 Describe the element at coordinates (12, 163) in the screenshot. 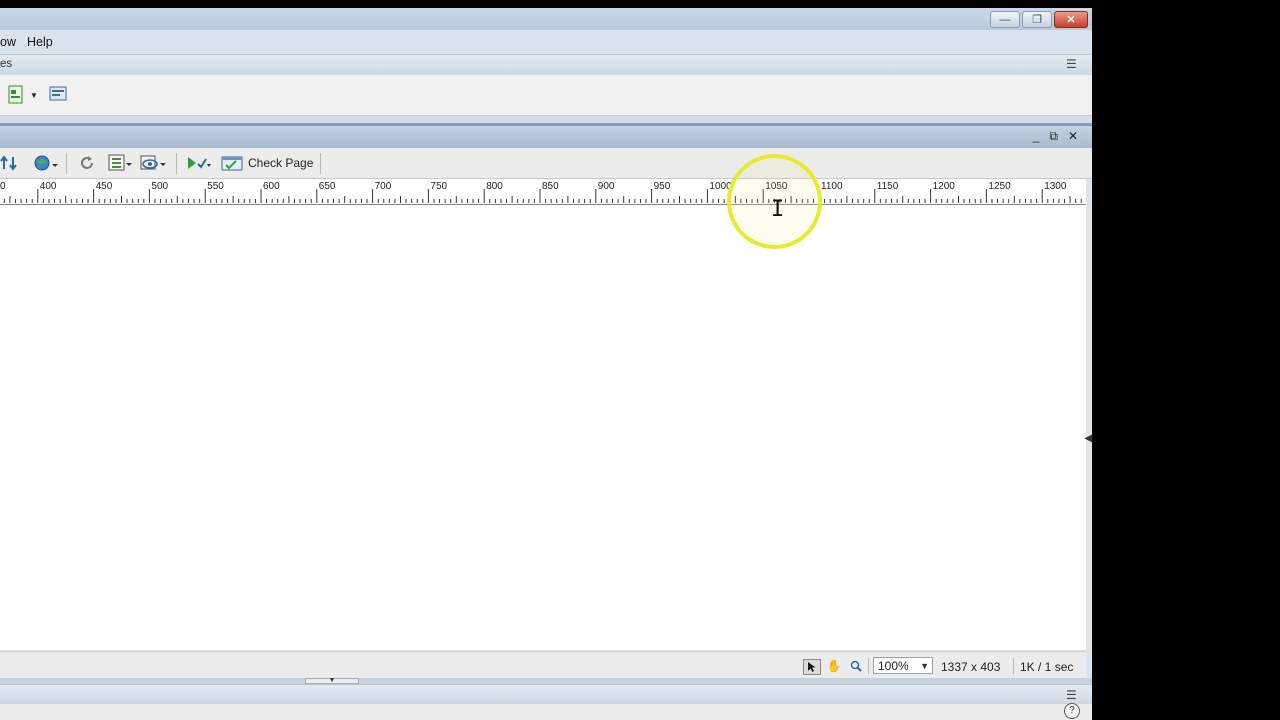

I see `file-management-icon` at that location.